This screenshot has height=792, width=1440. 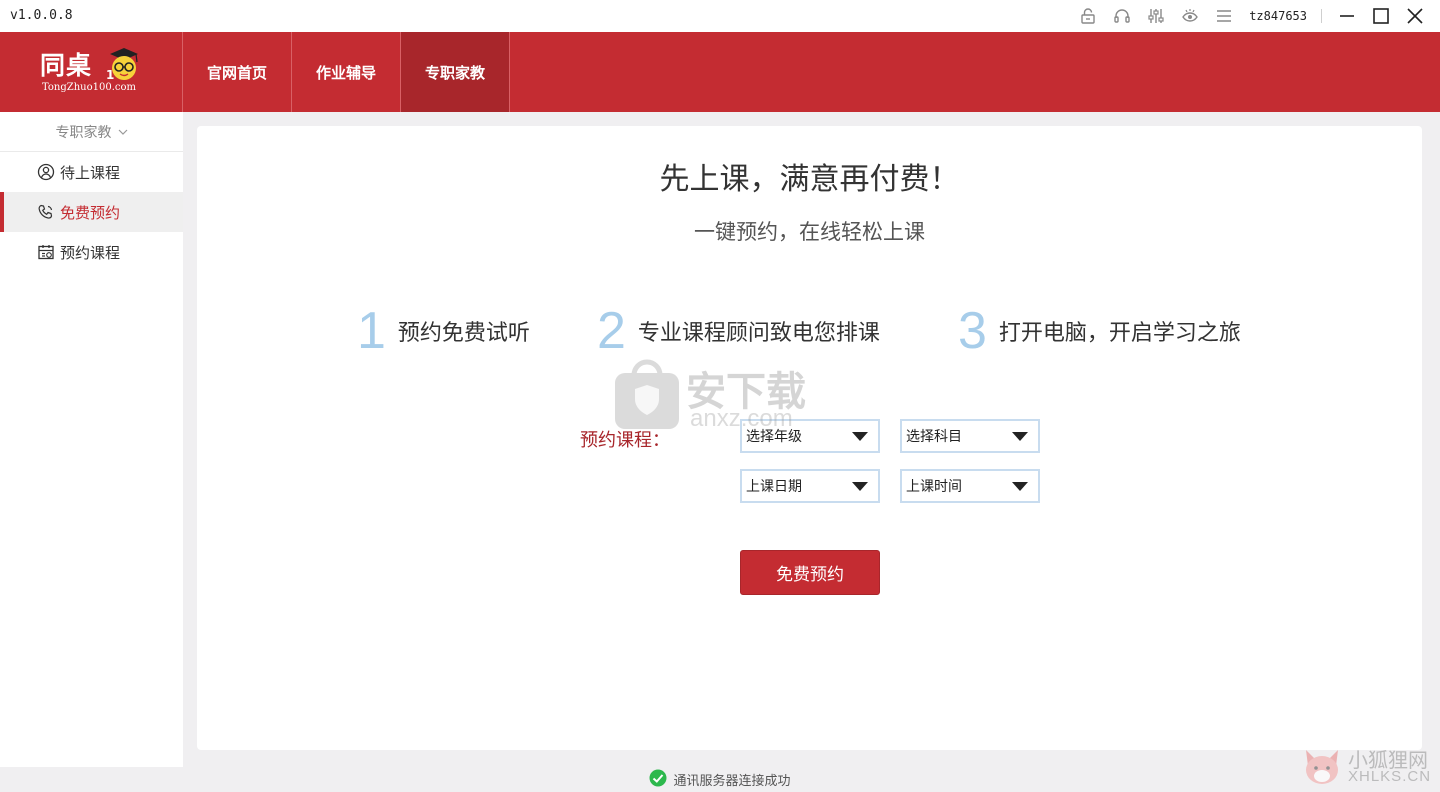 I want to click on free-booking-button: 免费预约, so click(x=810, y=572).